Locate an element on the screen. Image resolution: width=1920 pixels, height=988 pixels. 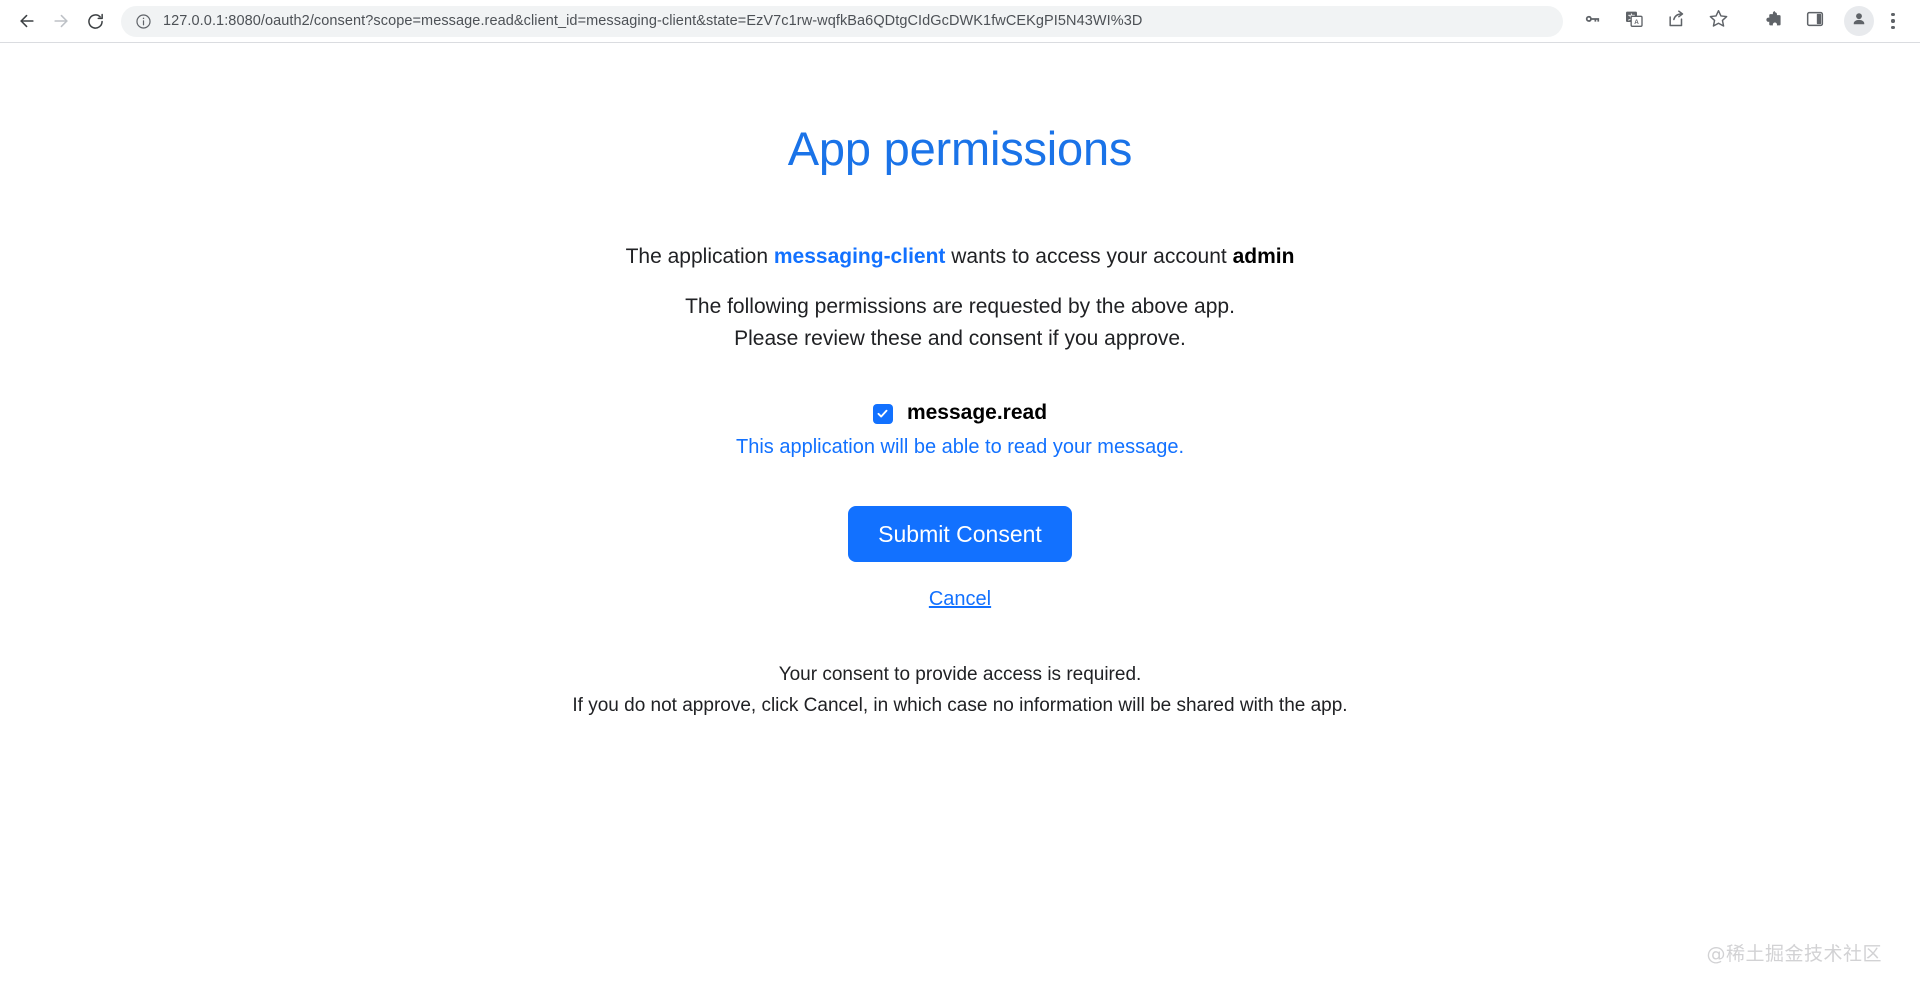
profile-avatar-icon is located at coordinates (1859, 21).